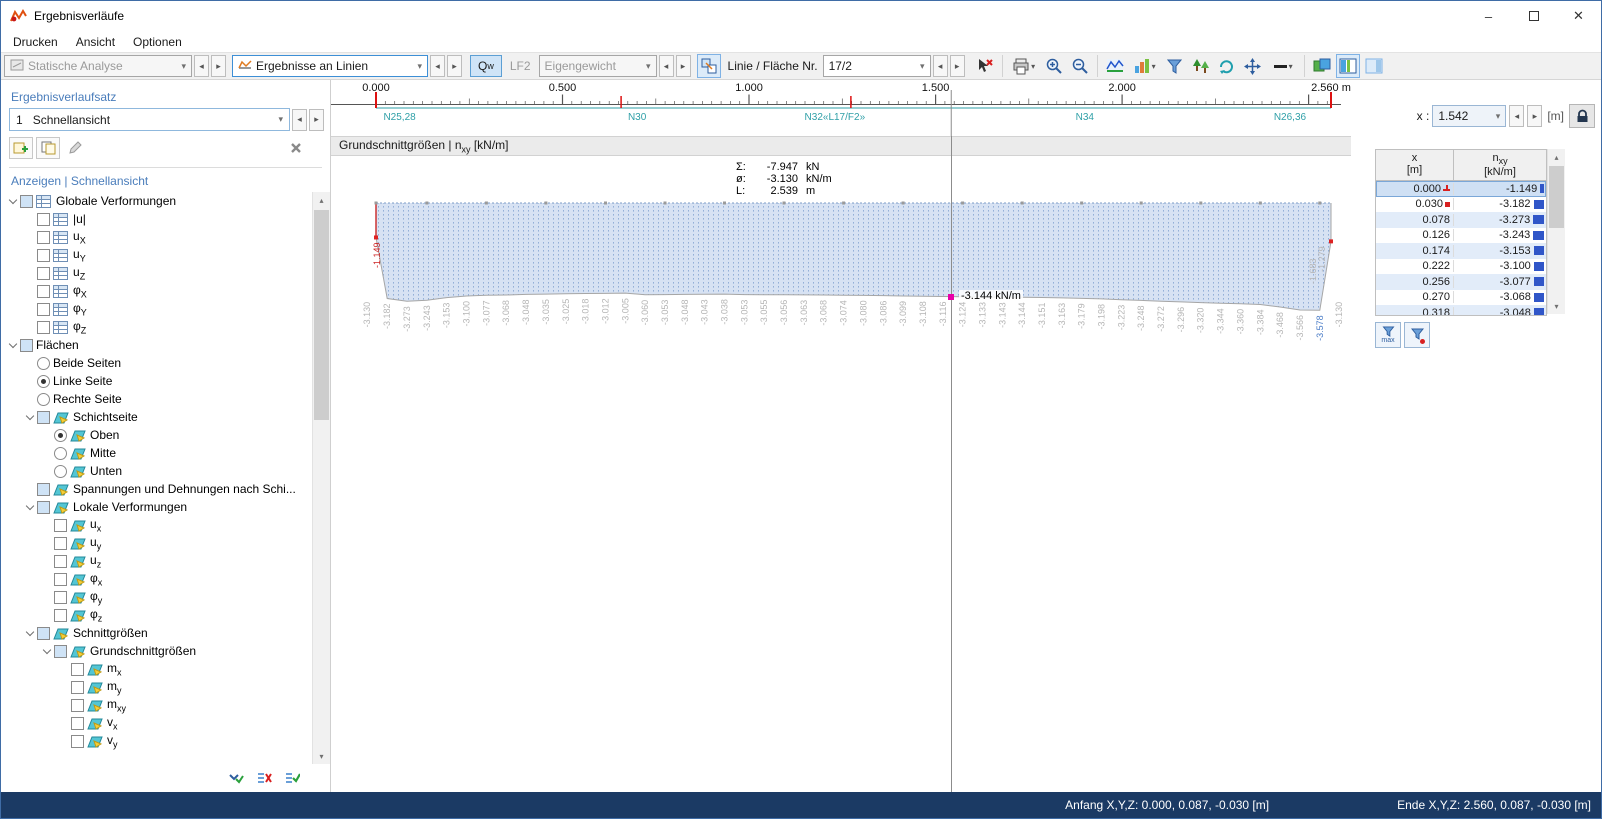  Describe the element at coordinates (158, 669) in the screenshot. I see `tree-item: mx` at that location.